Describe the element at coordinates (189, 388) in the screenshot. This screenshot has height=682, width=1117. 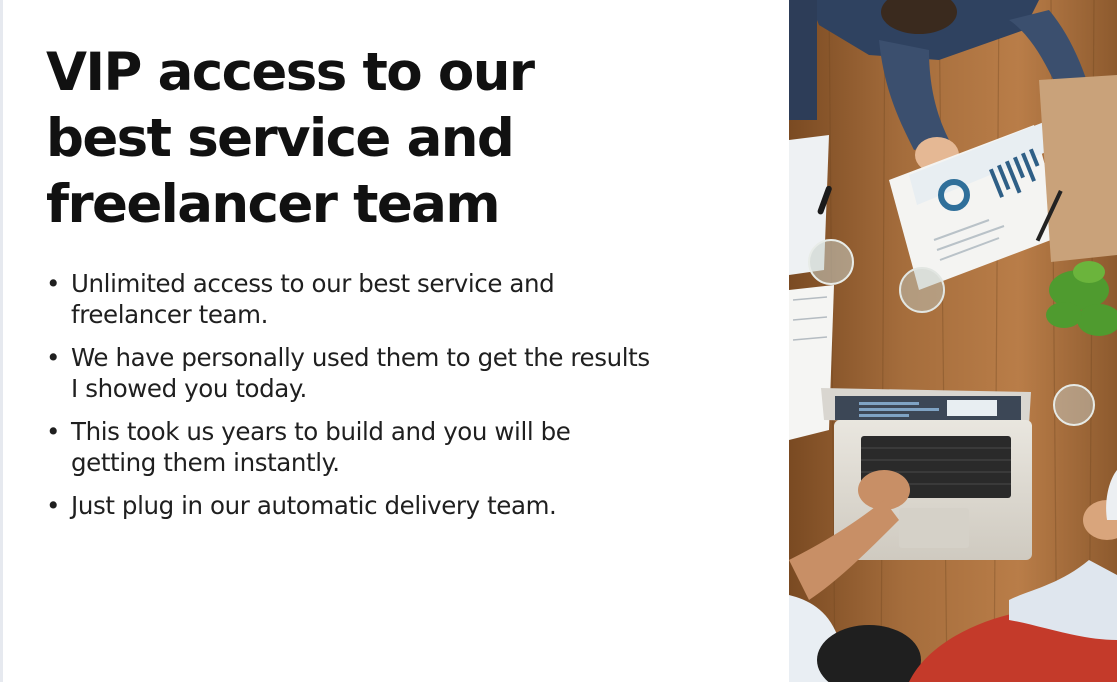
I see `bullet-text-line: I showed you today.` at that location.